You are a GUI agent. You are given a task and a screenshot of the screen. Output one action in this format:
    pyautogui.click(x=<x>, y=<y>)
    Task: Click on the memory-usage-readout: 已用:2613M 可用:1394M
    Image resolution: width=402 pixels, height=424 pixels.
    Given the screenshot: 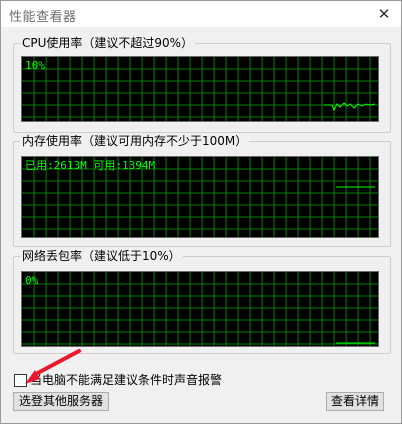 What is the action you would take?
    pyautogui.click(x=90, y=165)
    